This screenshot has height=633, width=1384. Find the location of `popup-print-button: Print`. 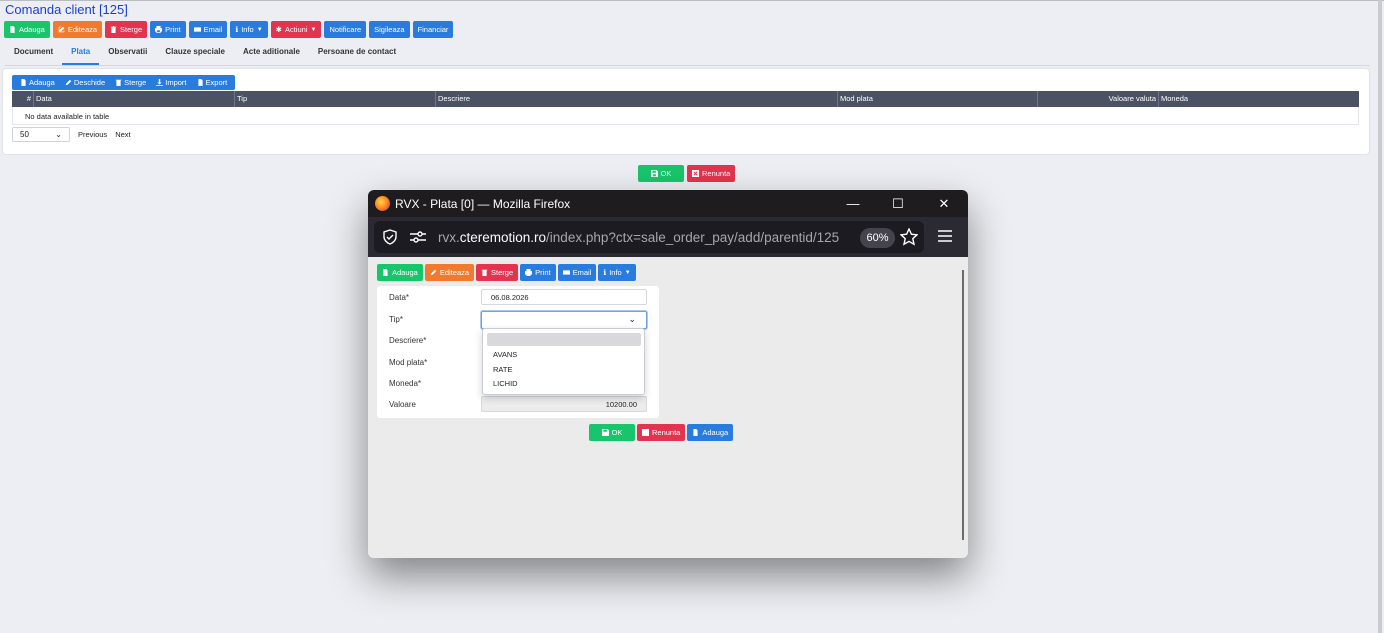

popup-print-button: Print is located at coordinates (538, 272).